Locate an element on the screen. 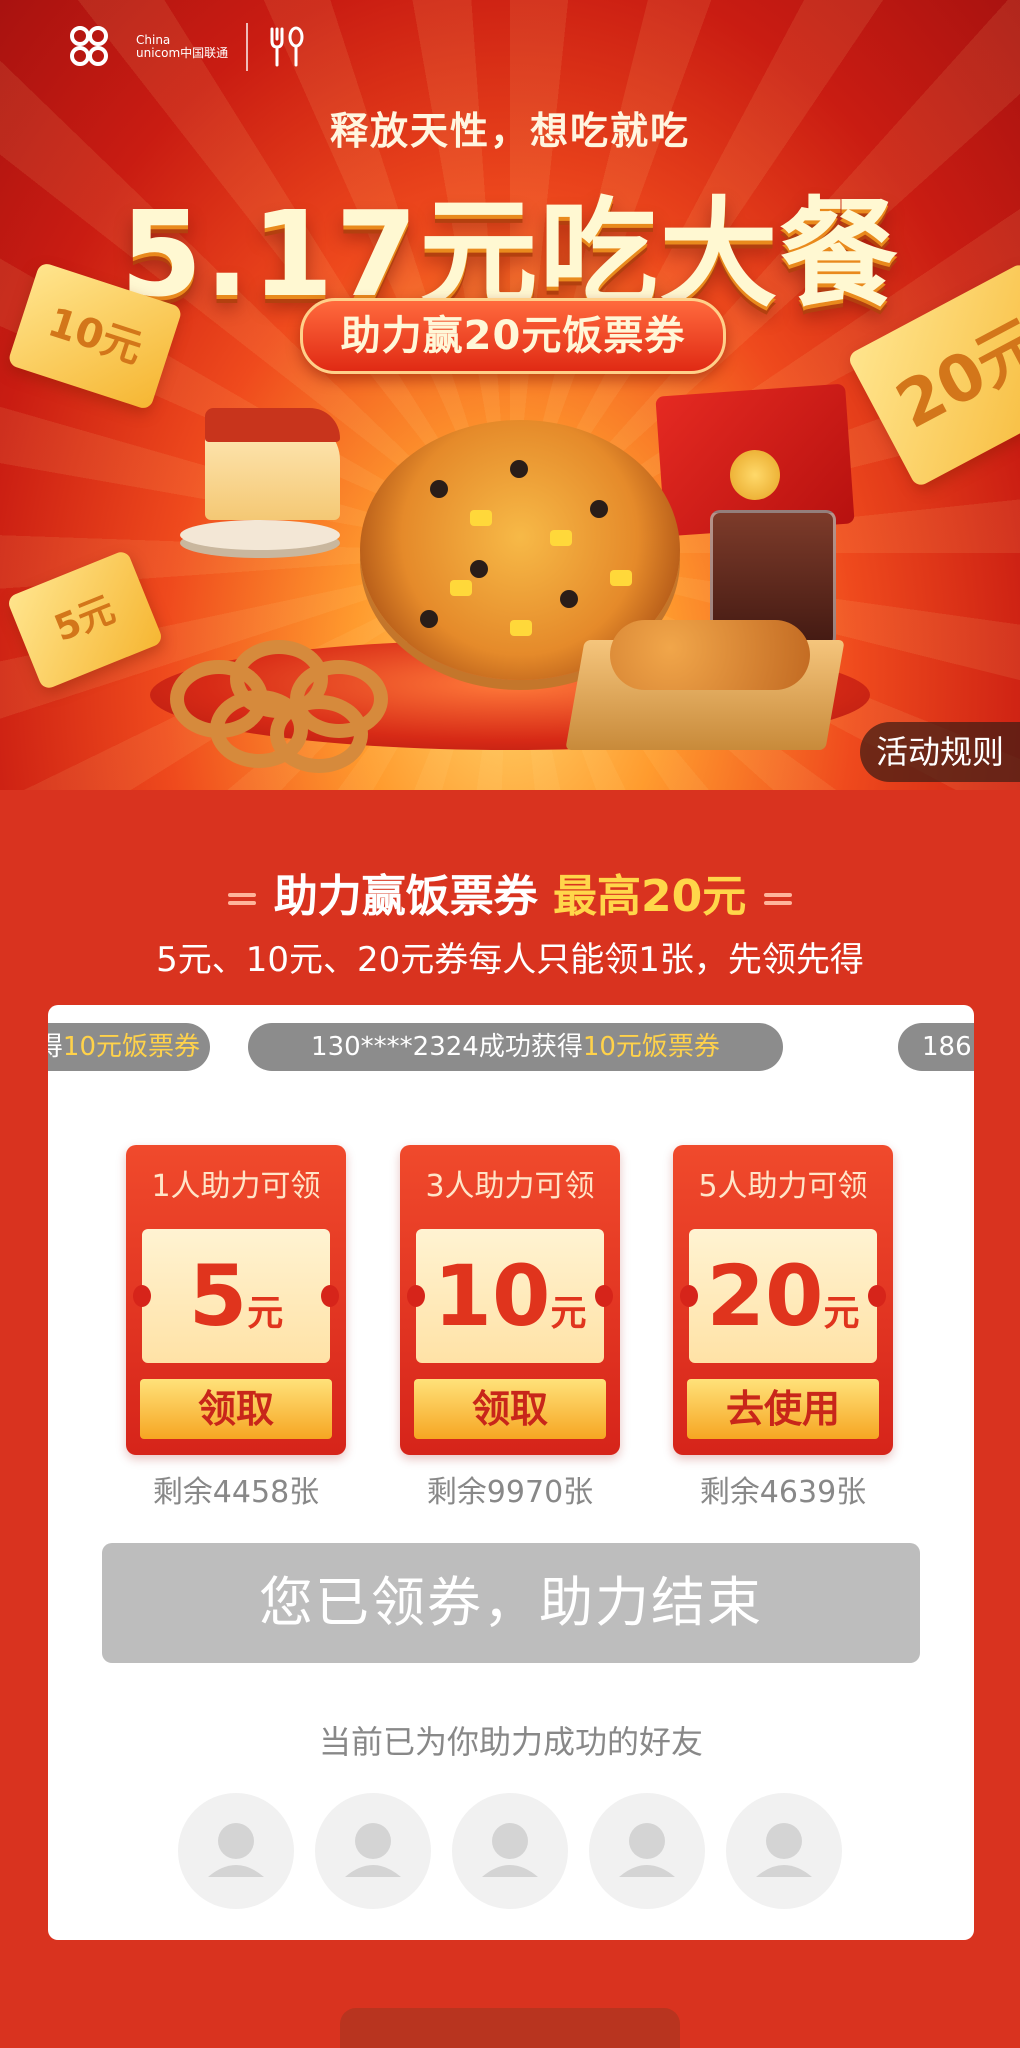 Image resolution: width=1020 pixels, height=2048 pixels. onion-rings-image is located at coordinates (280, 706).